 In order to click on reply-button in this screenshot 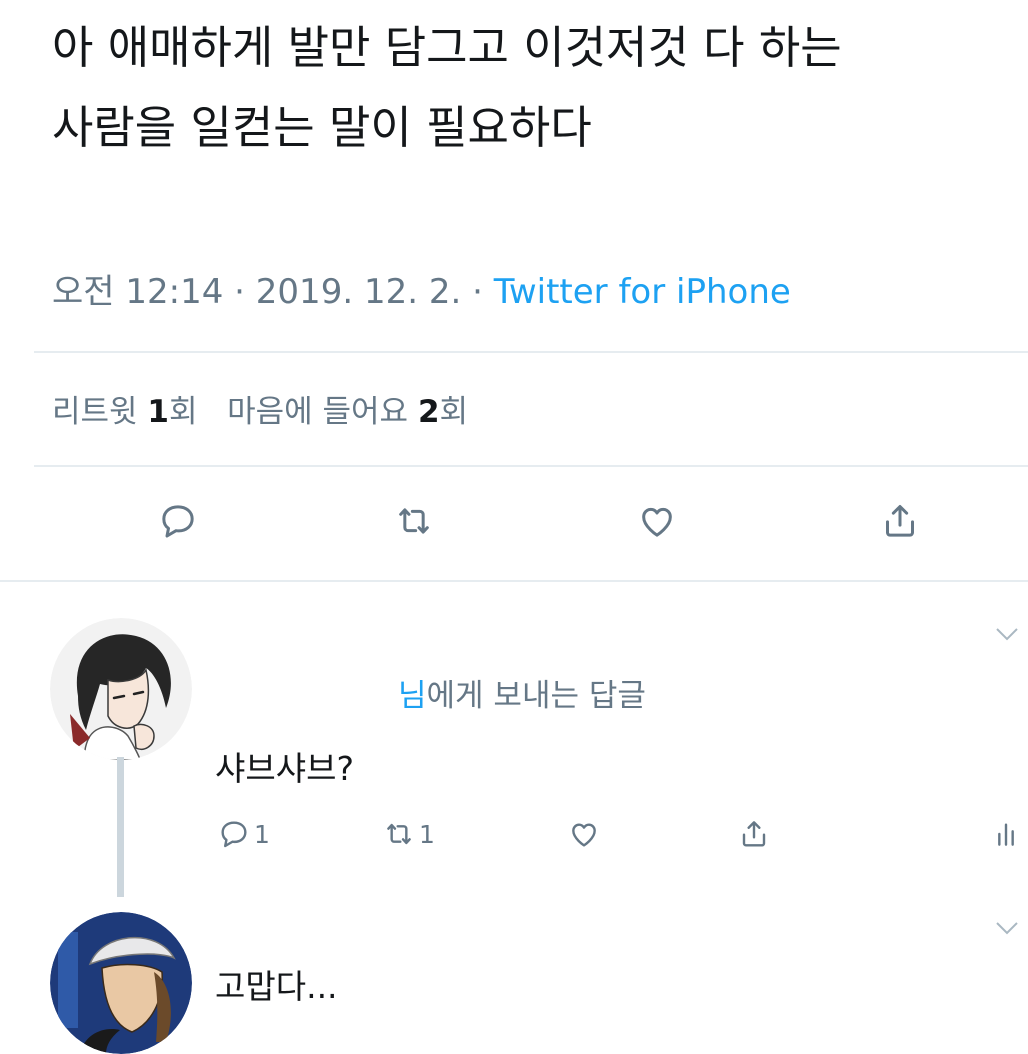, I will do `click(178, 521)`.